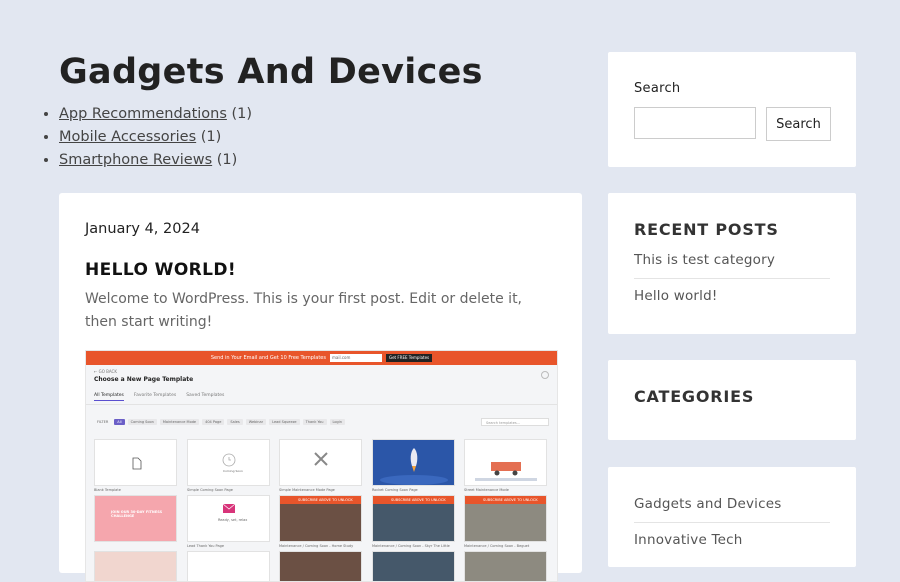 The width and height of the screenshot is (900, 582). I want to click on image-filter: Thank You, so click(314, 422).